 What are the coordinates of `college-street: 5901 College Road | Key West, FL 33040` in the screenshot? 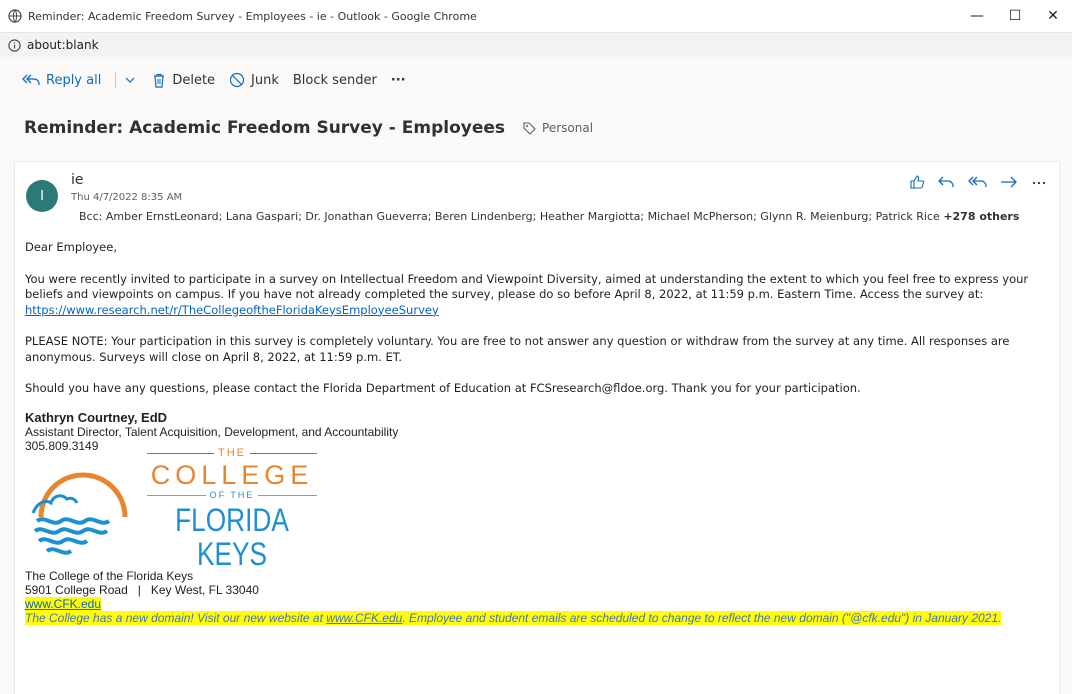 It's located at (142, 589).